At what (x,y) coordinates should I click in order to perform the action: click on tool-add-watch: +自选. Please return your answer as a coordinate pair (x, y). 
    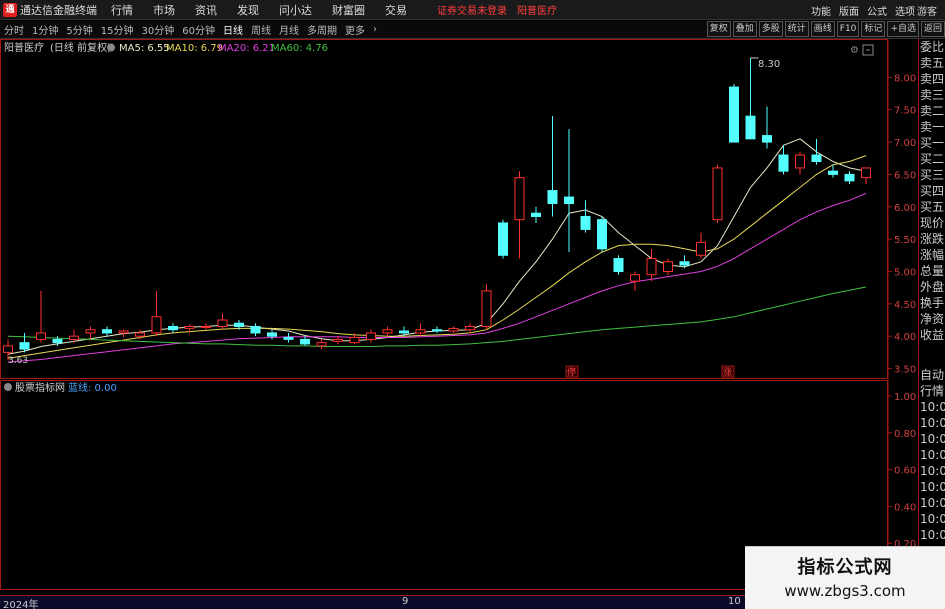
    Looking at the image, I should click on (903, 29).